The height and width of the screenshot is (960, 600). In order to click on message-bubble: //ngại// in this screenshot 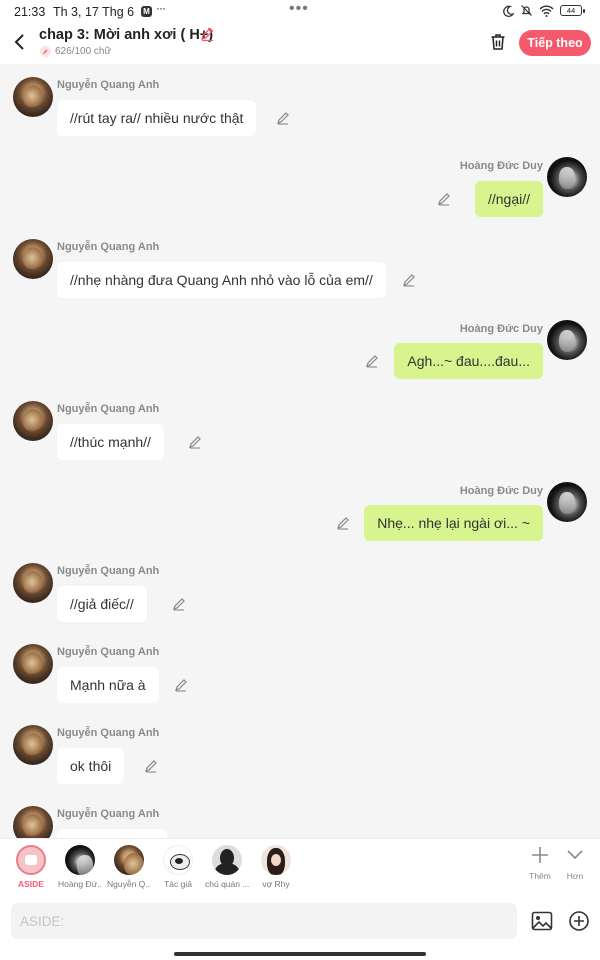, I will do `click(508, 199)`.